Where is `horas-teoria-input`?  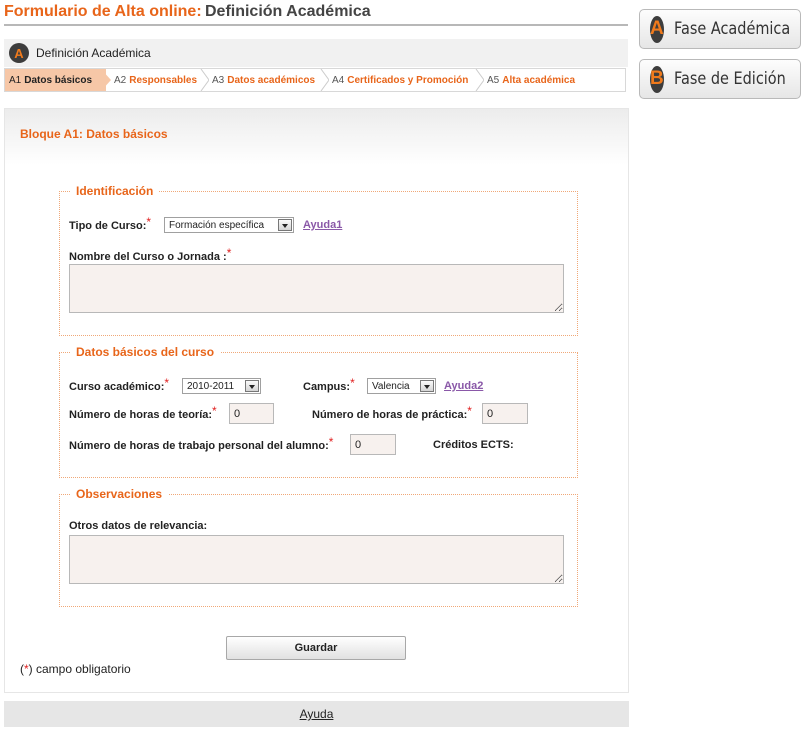
horas-teoria-input is located at coordinates (251, 413).